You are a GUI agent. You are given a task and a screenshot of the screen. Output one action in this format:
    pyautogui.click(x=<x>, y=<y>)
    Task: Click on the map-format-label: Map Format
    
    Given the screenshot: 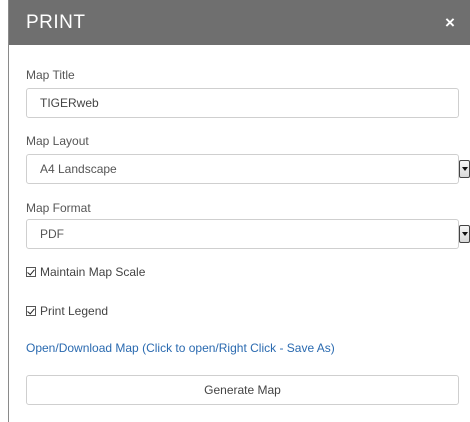 What is the action you would take?
    pyautogui.click(x=58, y=208)
    